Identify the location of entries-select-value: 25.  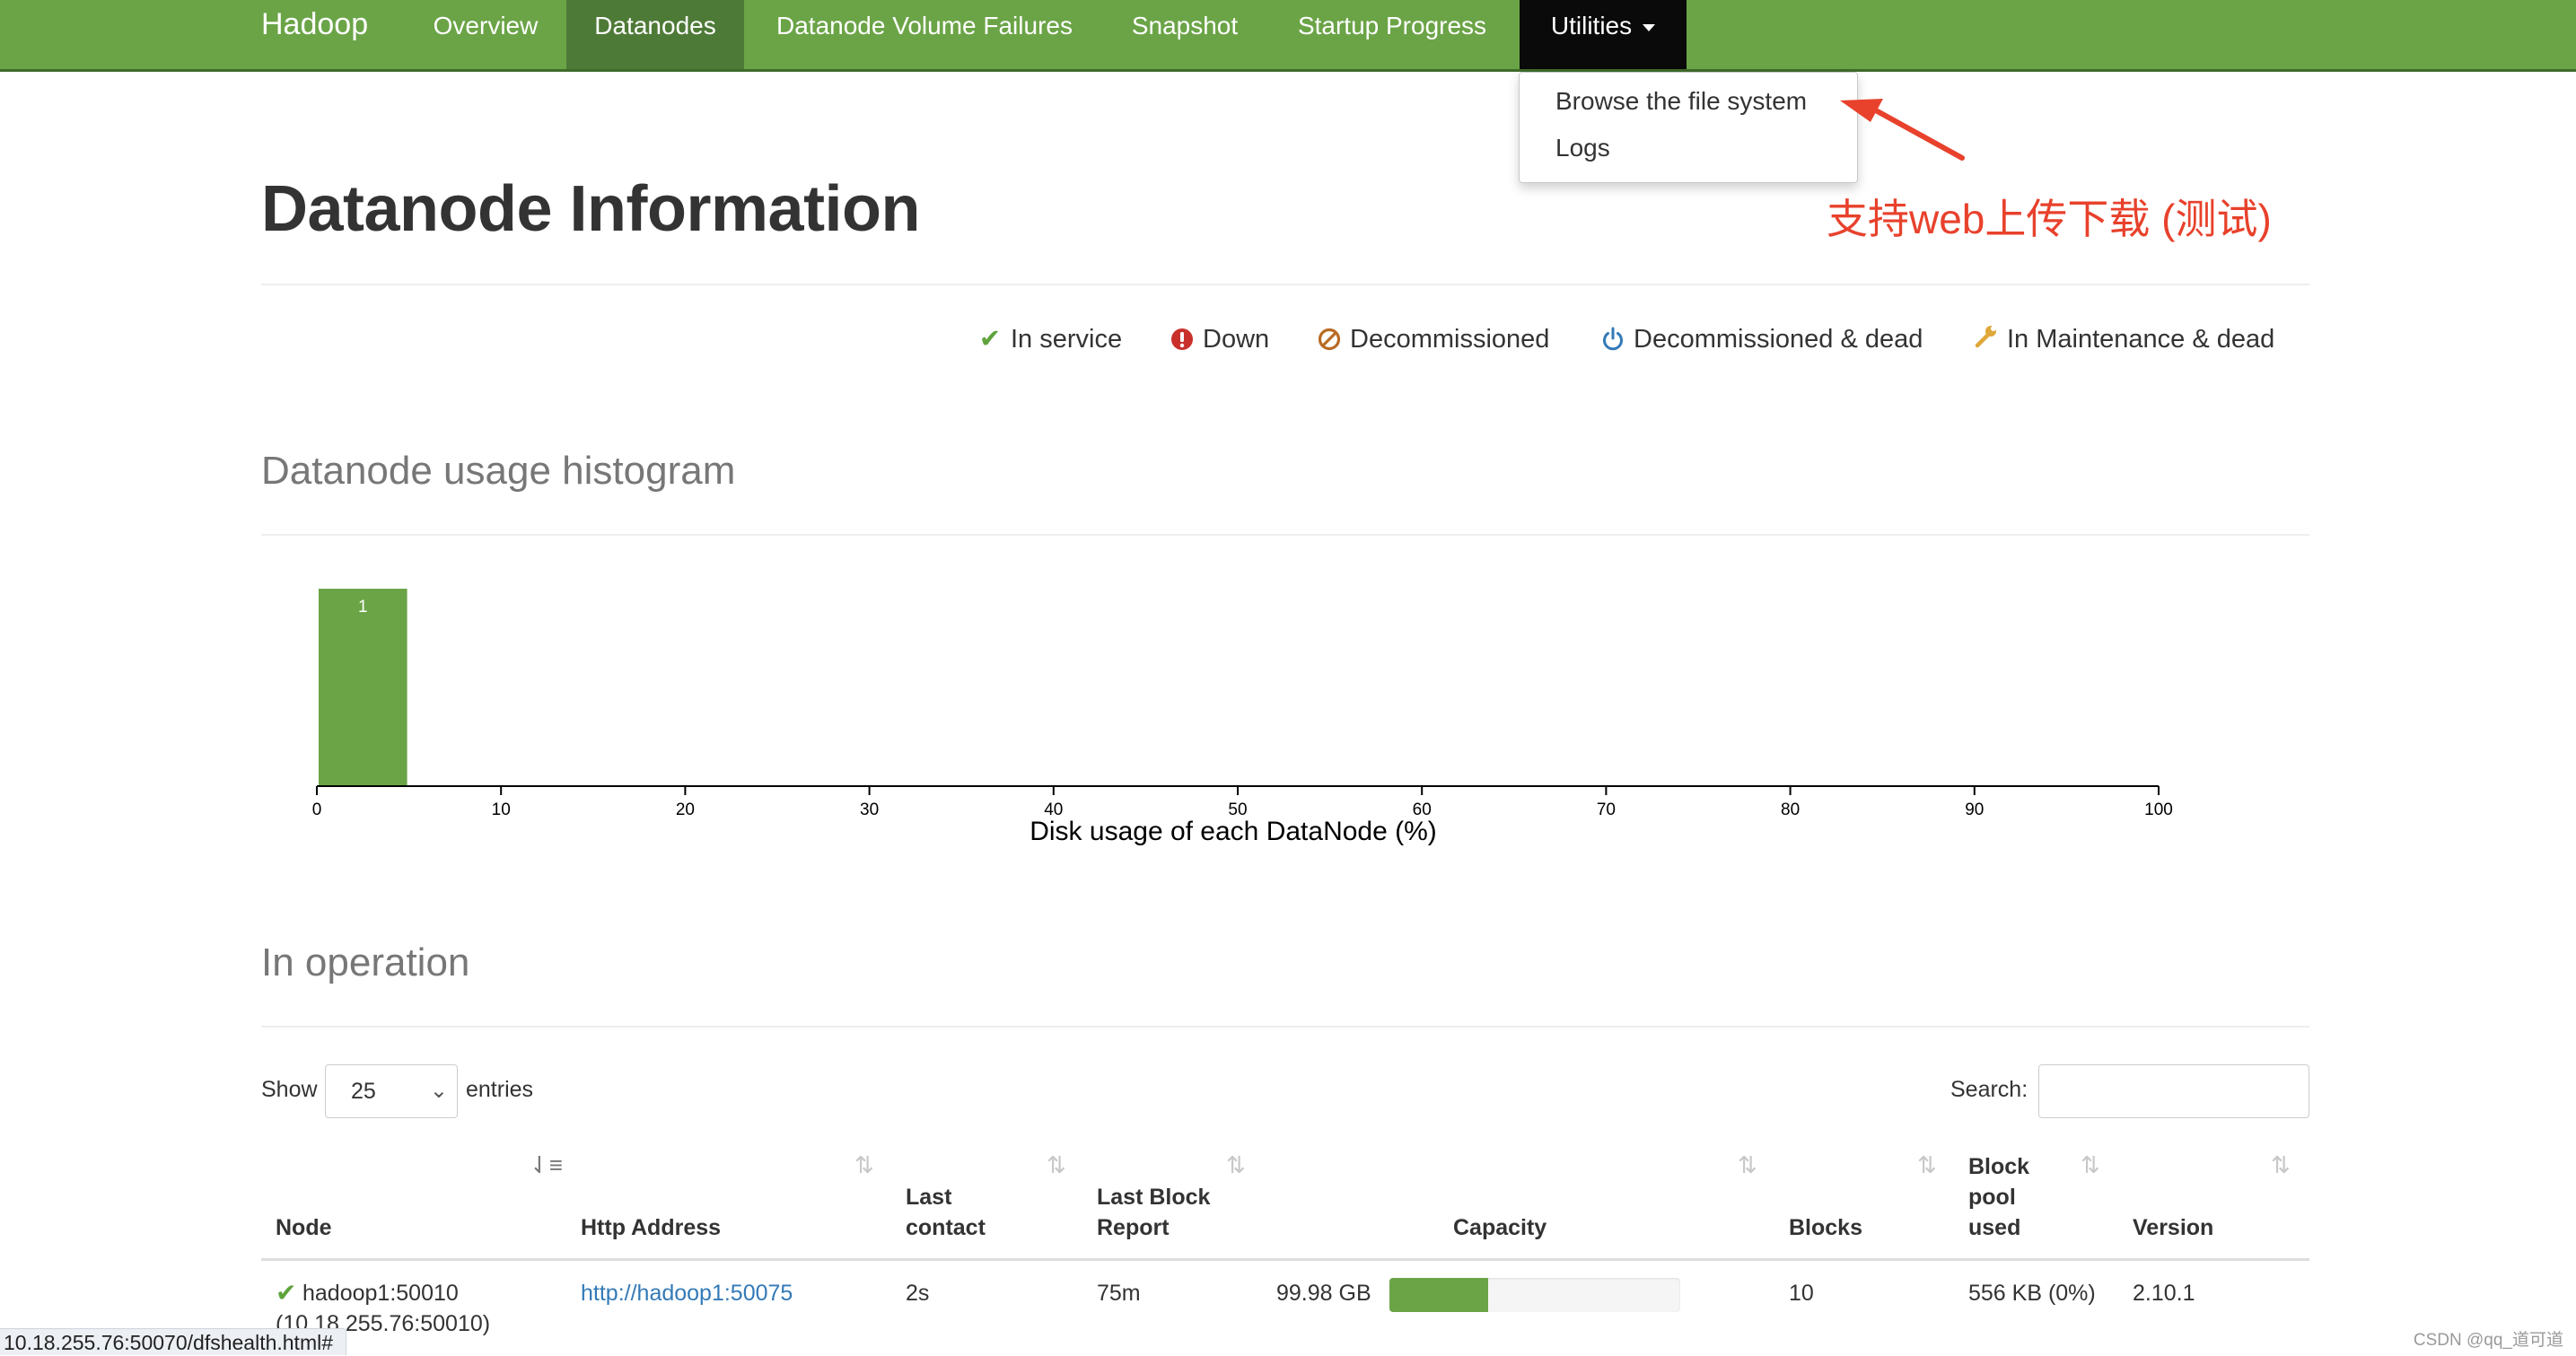
(363, 1091).